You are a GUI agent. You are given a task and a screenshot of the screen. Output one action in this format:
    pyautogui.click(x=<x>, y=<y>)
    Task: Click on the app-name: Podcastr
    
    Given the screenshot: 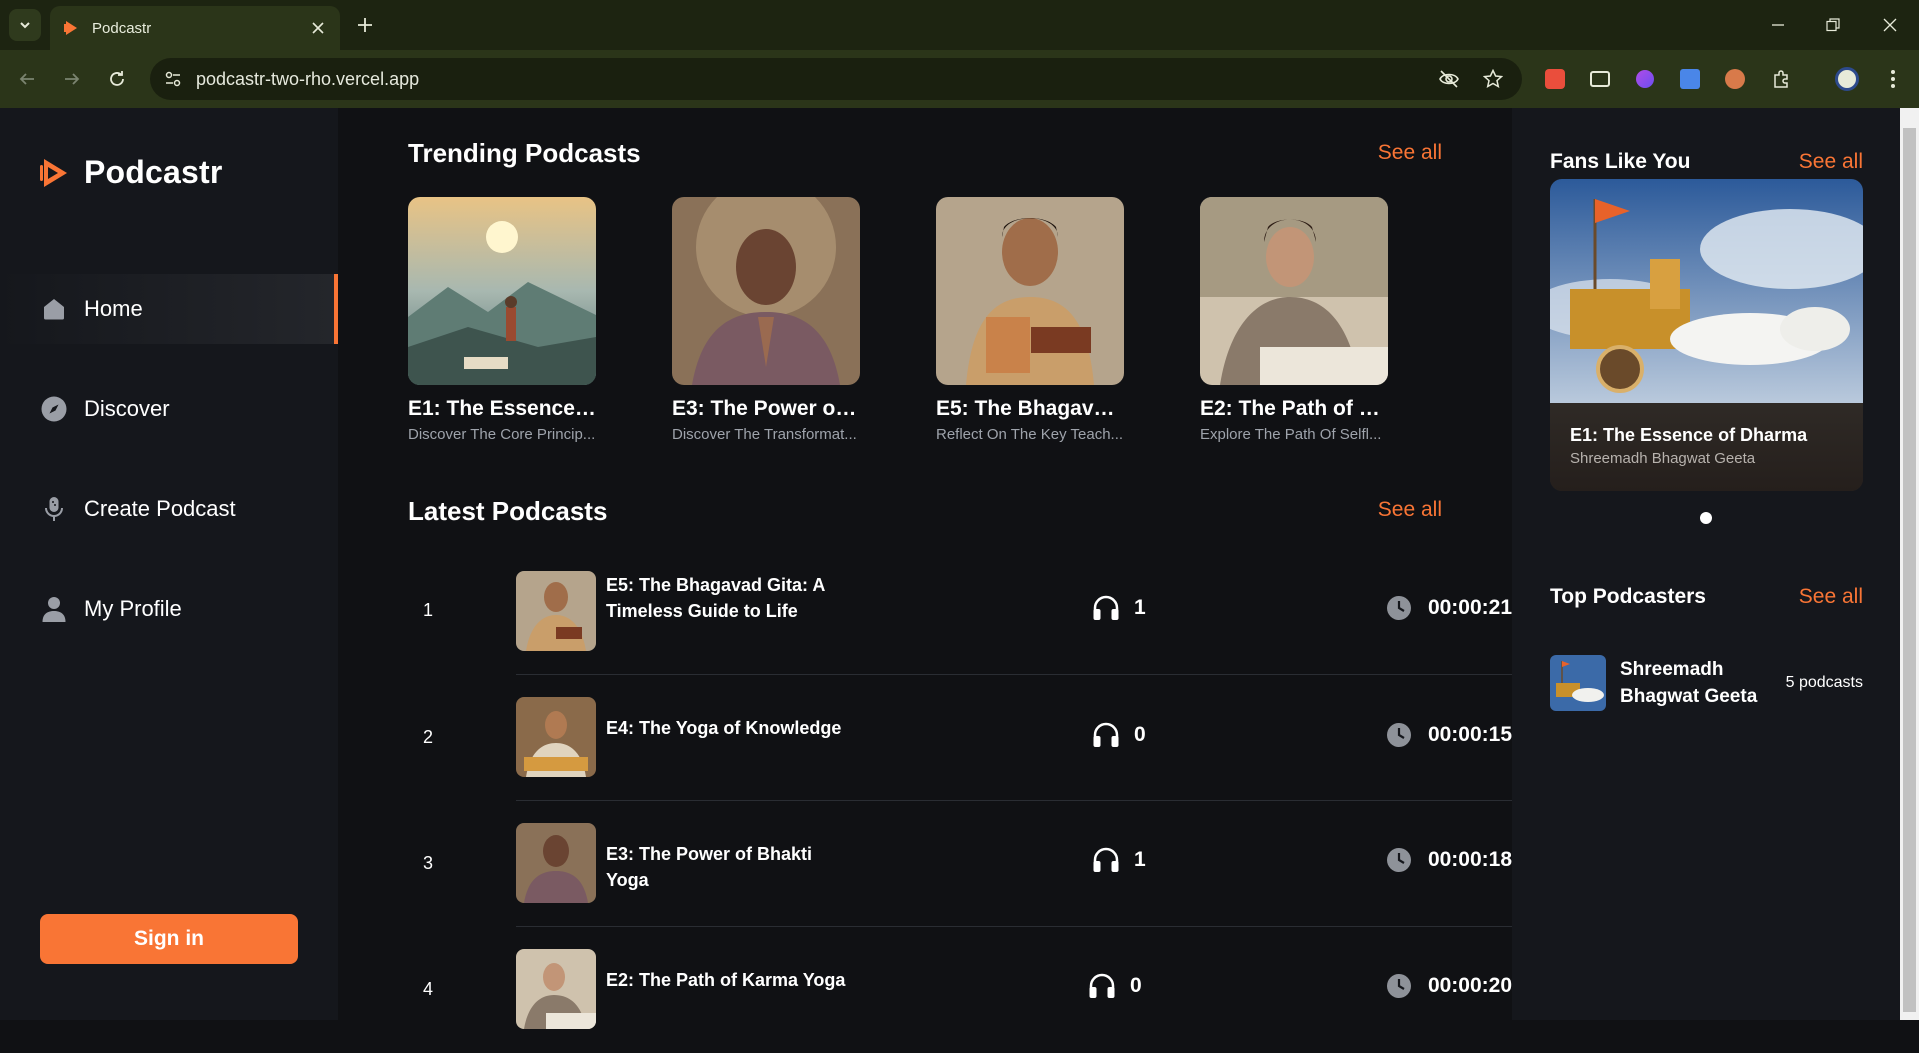 What is the action you would take?
    pyautogui.click(x=153, y=172)
    